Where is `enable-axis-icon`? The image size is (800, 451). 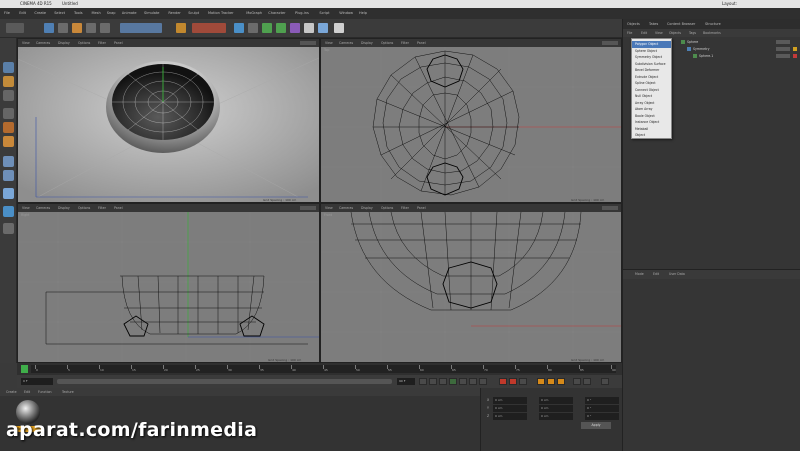 enable-axis-icon is located at coordinates (8, 161).